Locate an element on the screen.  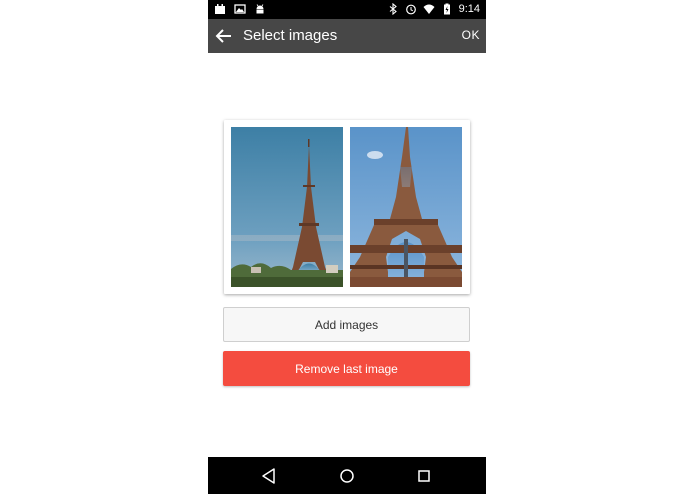
bluetooth-icon is located at coordinates (393, 9).